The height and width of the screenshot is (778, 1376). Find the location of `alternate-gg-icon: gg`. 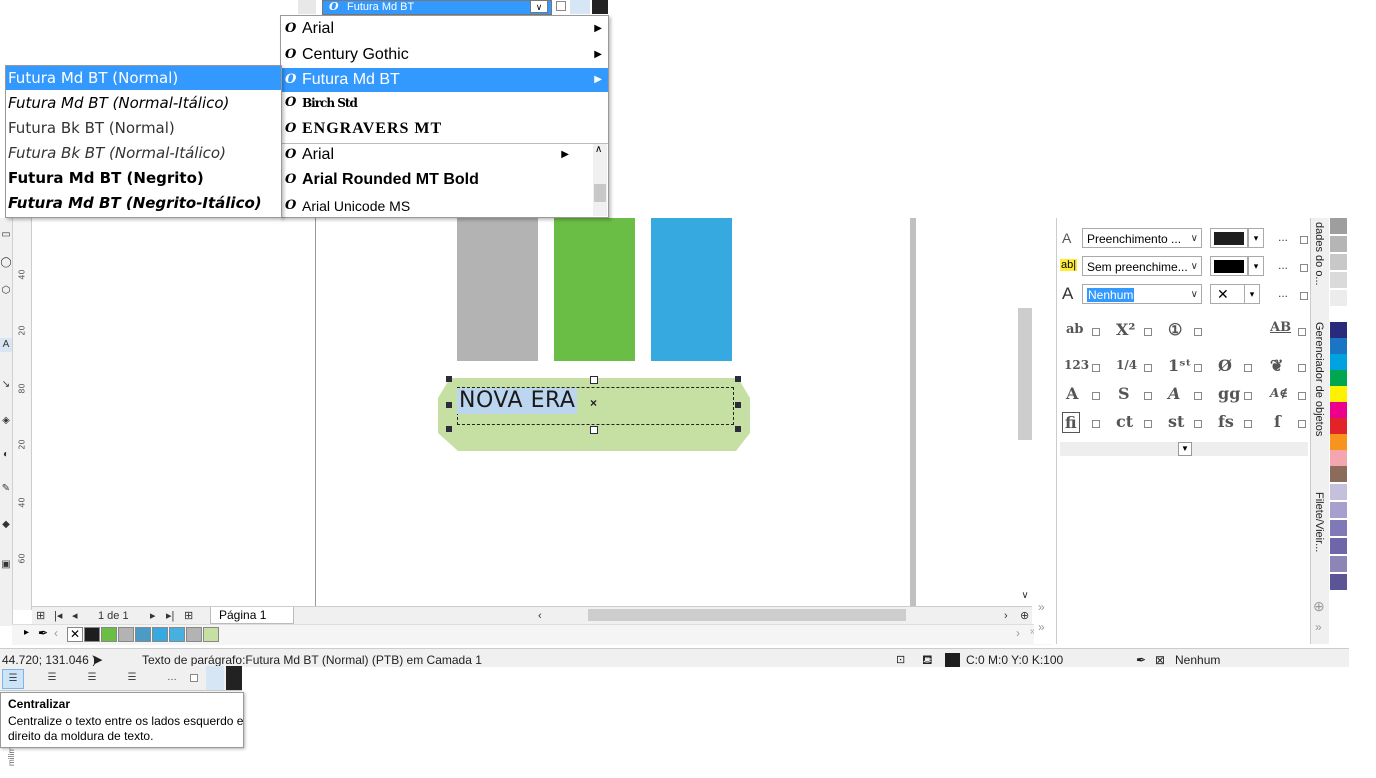

alternate-gg-icon: gg is located at coordinates (1229, 393).